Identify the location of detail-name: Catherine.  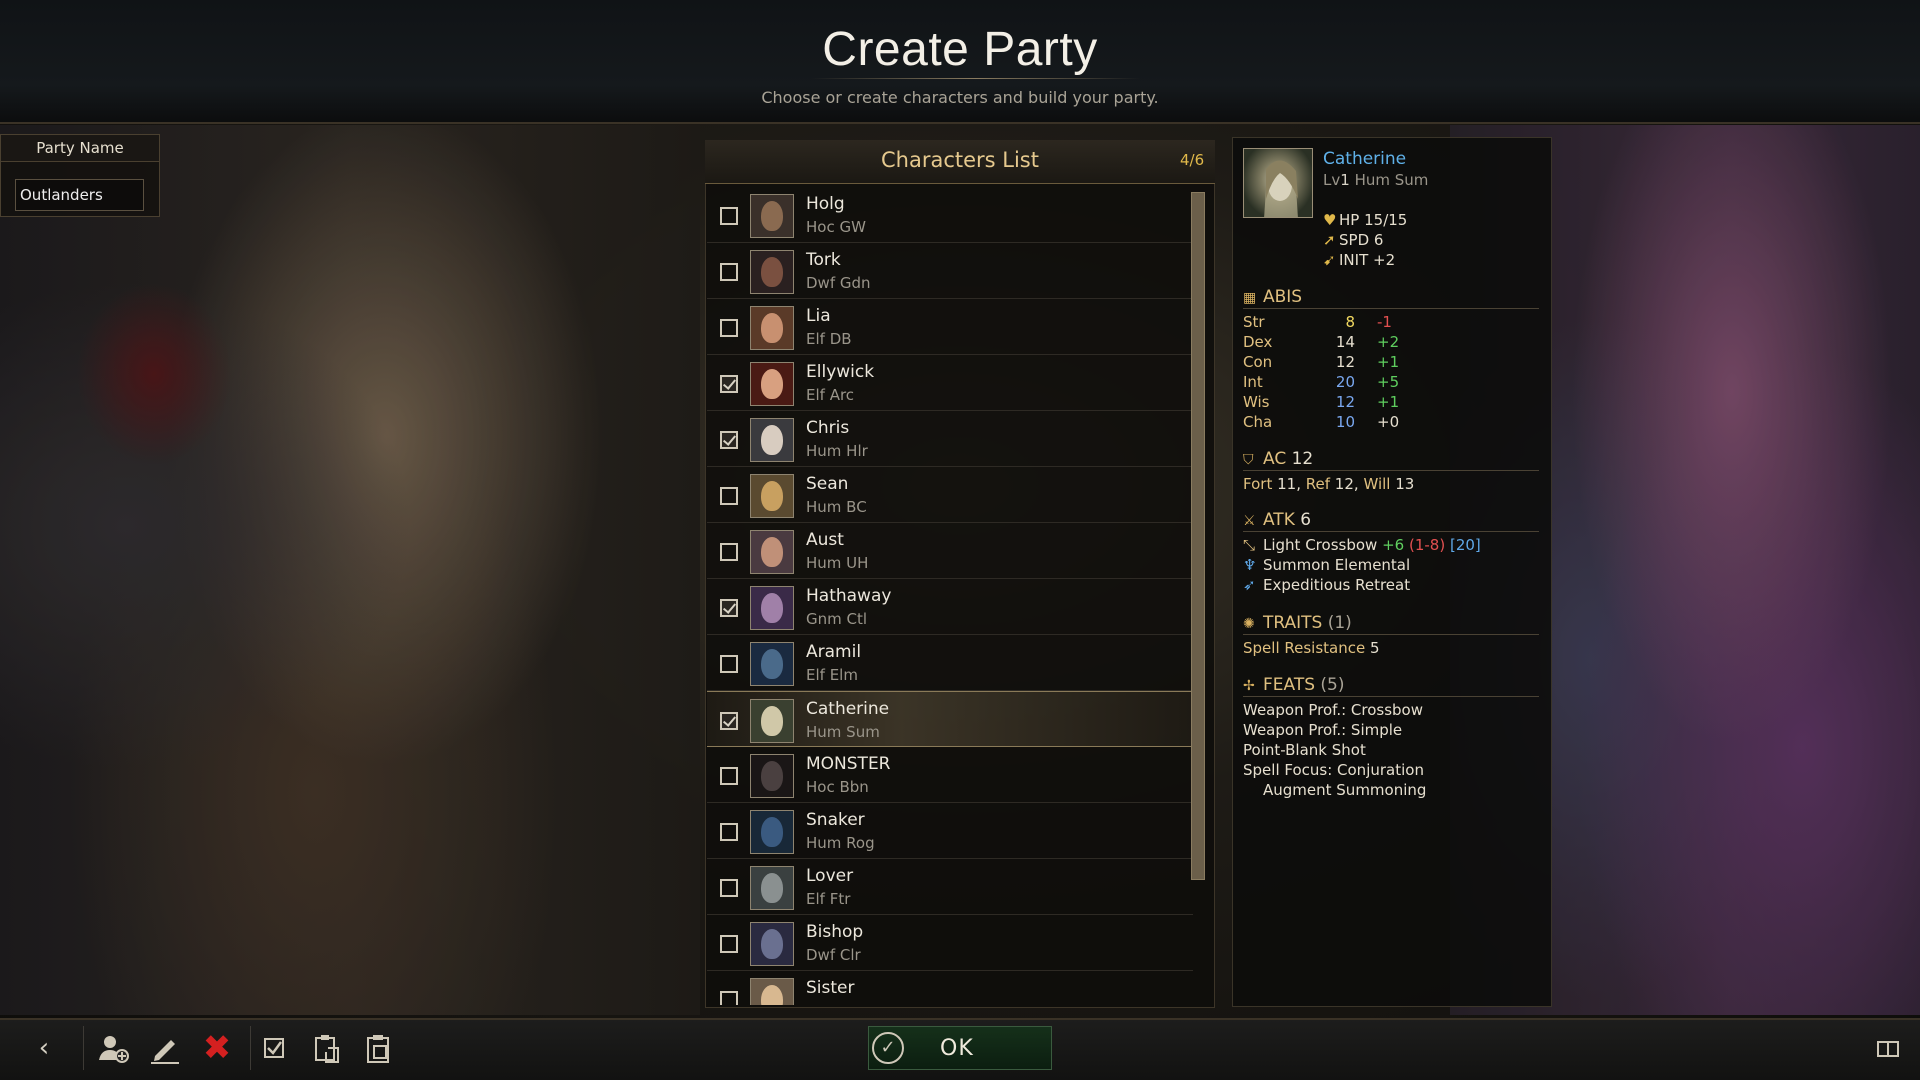
(1364, 159).